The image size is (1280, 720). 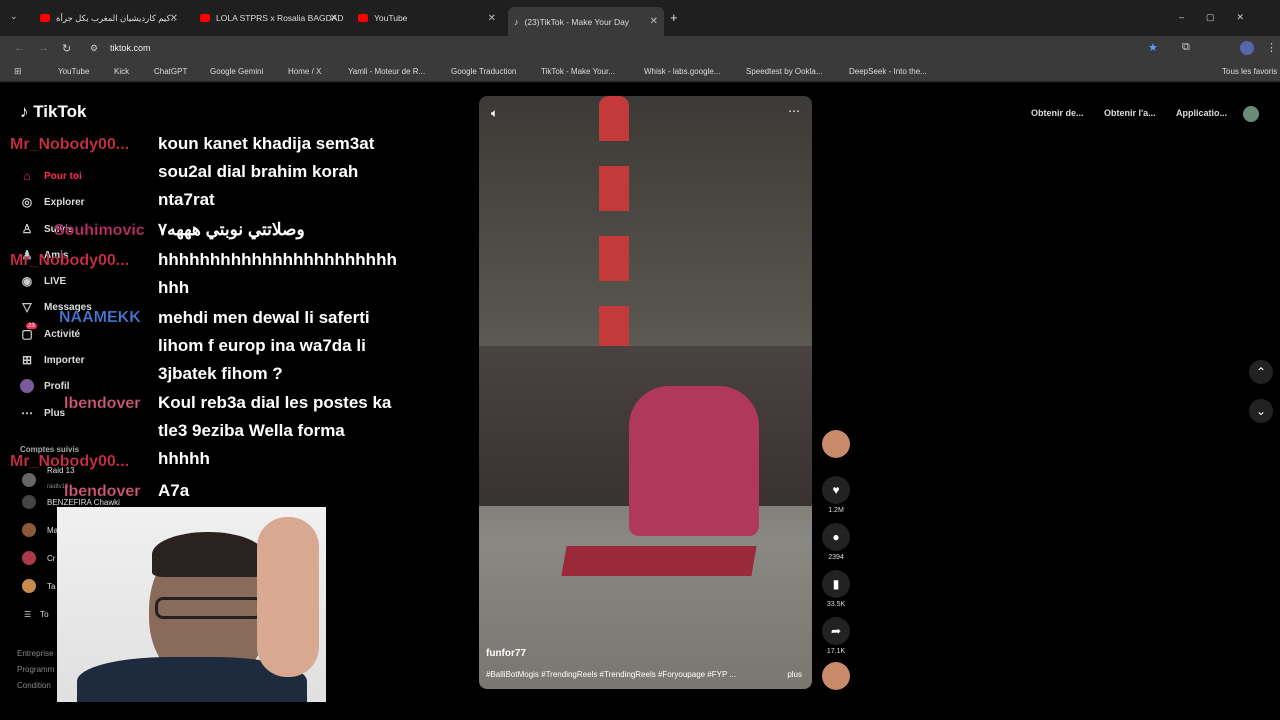 I want to click on reload-icon: ↻, so click(x=66, y=48).